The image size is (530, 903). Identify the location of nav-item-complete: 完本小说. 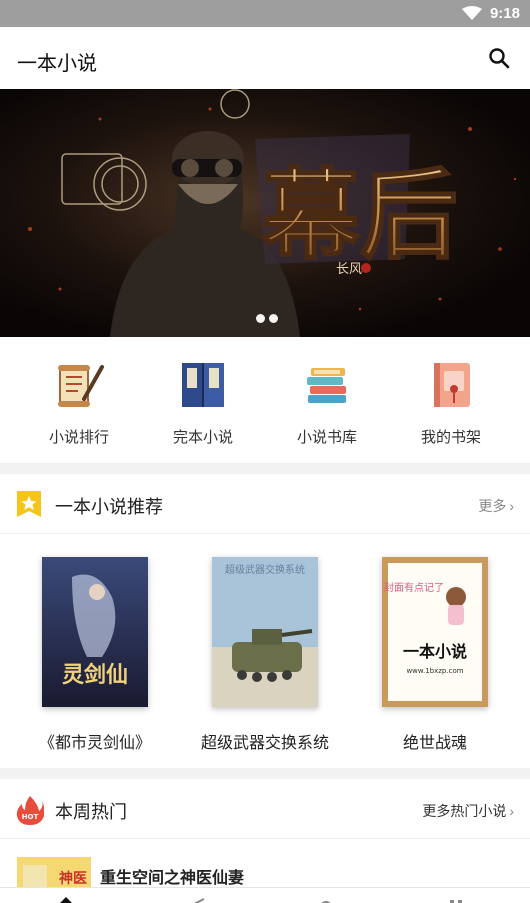
(203, 403).